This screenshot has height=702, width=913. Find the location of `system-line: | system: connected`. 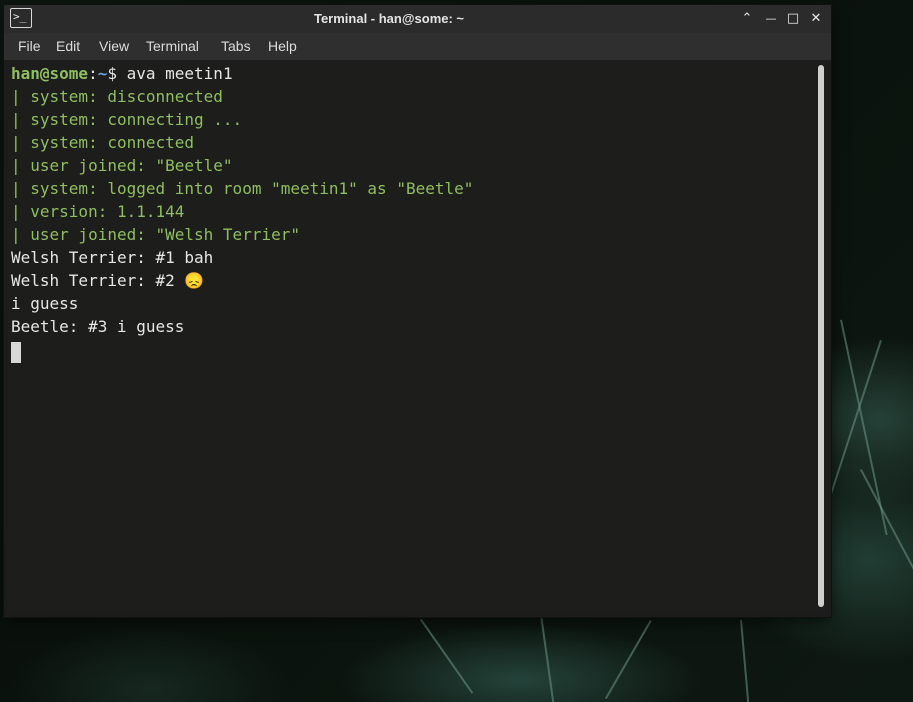

system-line: | system: connected is located at coordinates (103, 142).